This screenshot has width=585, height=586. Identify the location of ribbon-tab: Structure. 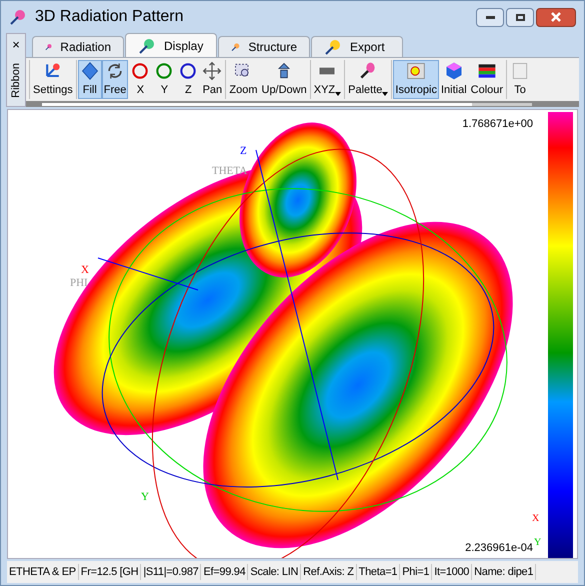
(264, 46).